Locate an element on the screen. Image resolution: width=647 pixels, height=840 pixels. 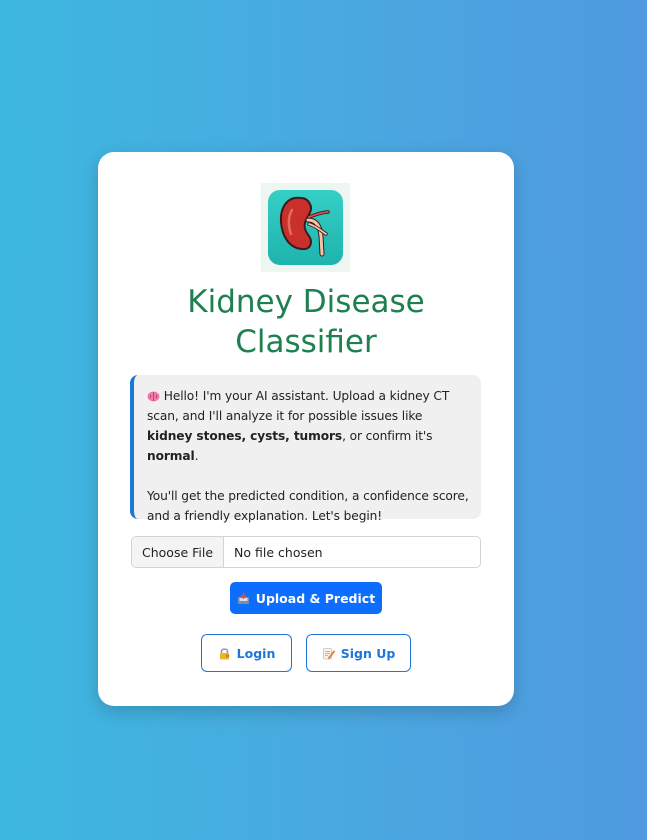
file-status: No file chosen is located at coordinates (278, 552).